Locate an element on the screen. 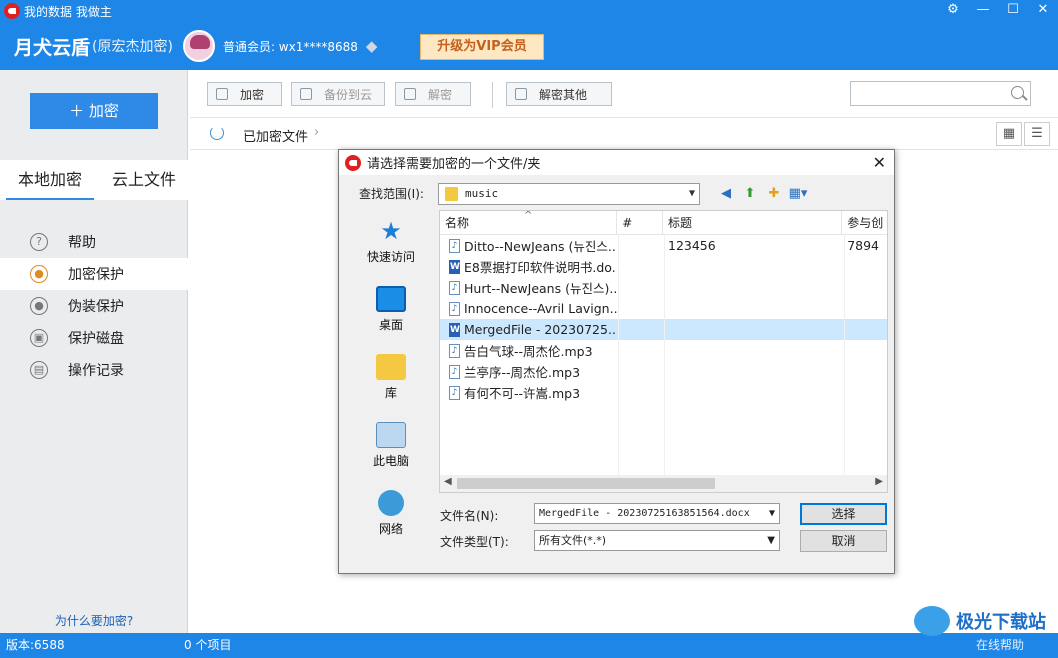 The width and height of the screenshot is (1058, 658). filetype-value: 所有文件(*.*) is located at coordinates (573, 540).